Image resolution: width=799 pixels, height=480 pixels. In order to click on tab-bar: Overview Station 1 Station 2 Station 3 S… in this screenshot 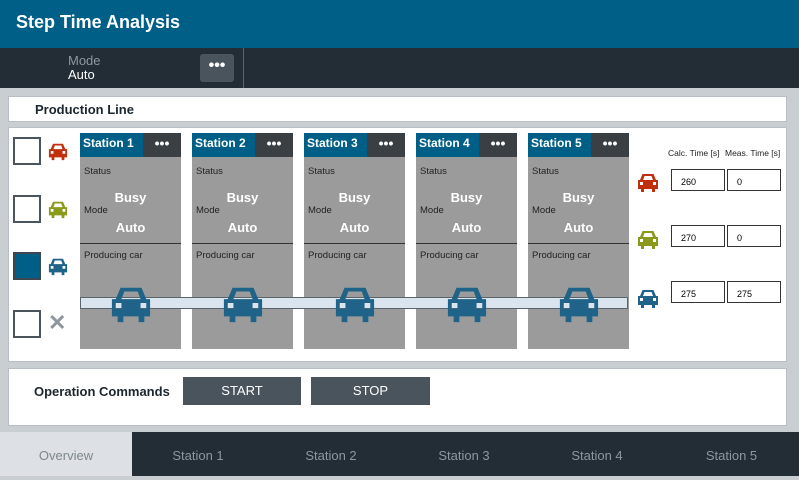, I will do `click(399, 454)`.